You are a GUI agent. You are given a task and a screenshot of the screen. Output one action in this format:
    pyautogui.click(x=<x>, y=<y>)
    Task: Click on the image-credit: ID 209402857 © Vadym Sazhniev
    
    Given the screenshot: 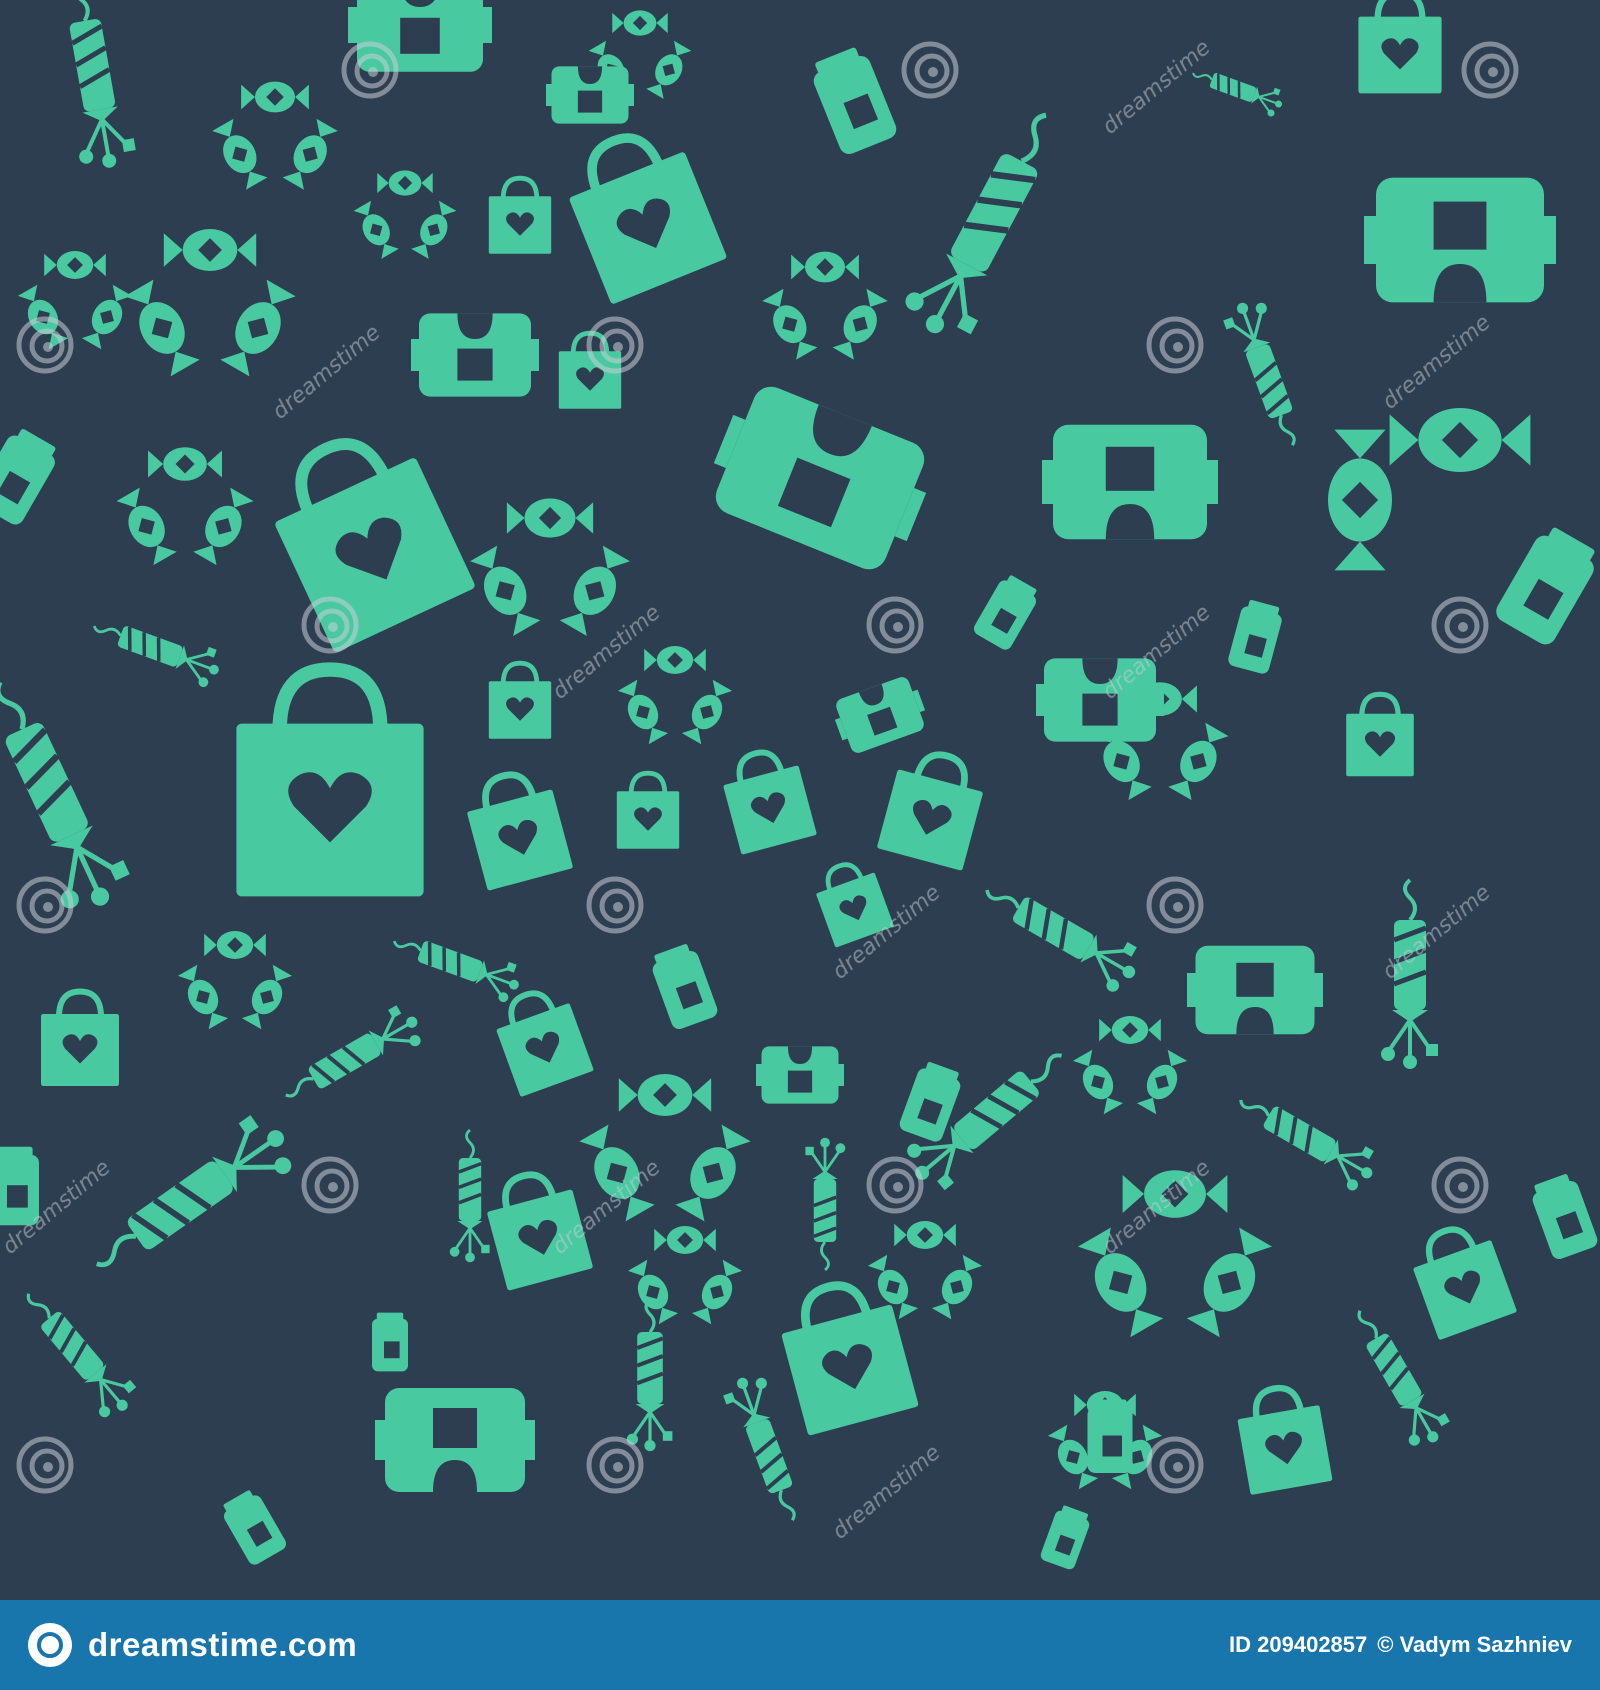 What is the action you would take?
    pyautogui.click(x=1400, y=1645)
    